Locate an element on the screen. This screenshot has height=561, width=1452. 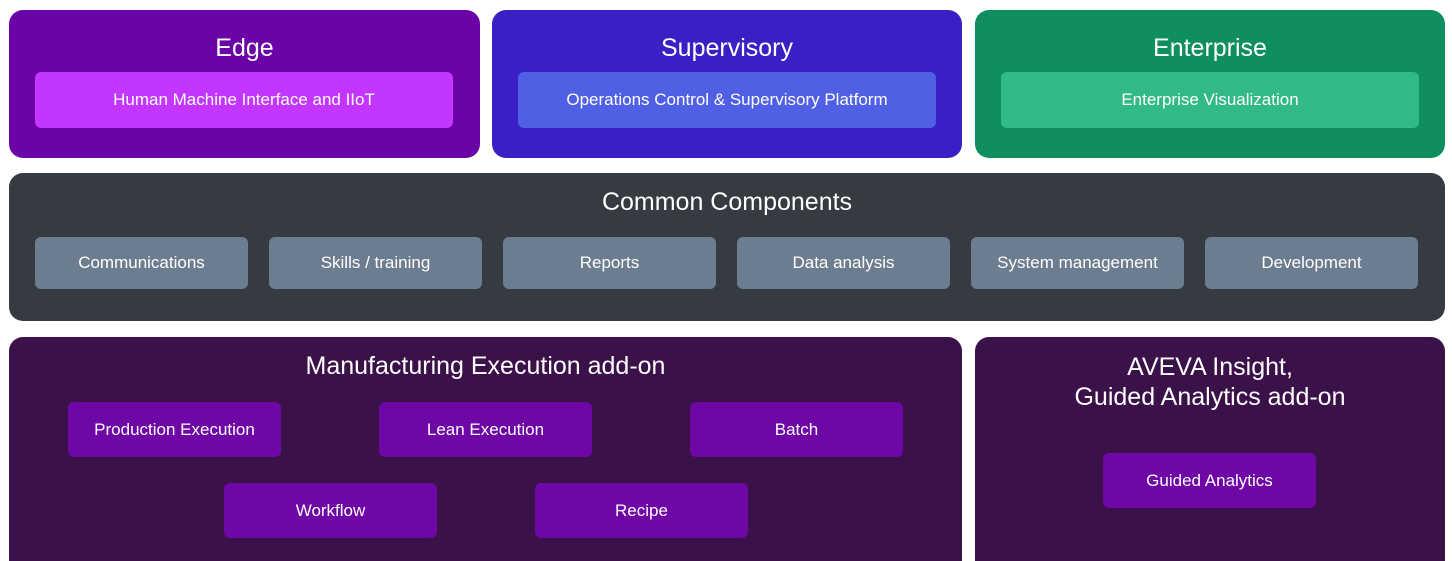
reports-box: Reports is located at coordinates (609, 263).